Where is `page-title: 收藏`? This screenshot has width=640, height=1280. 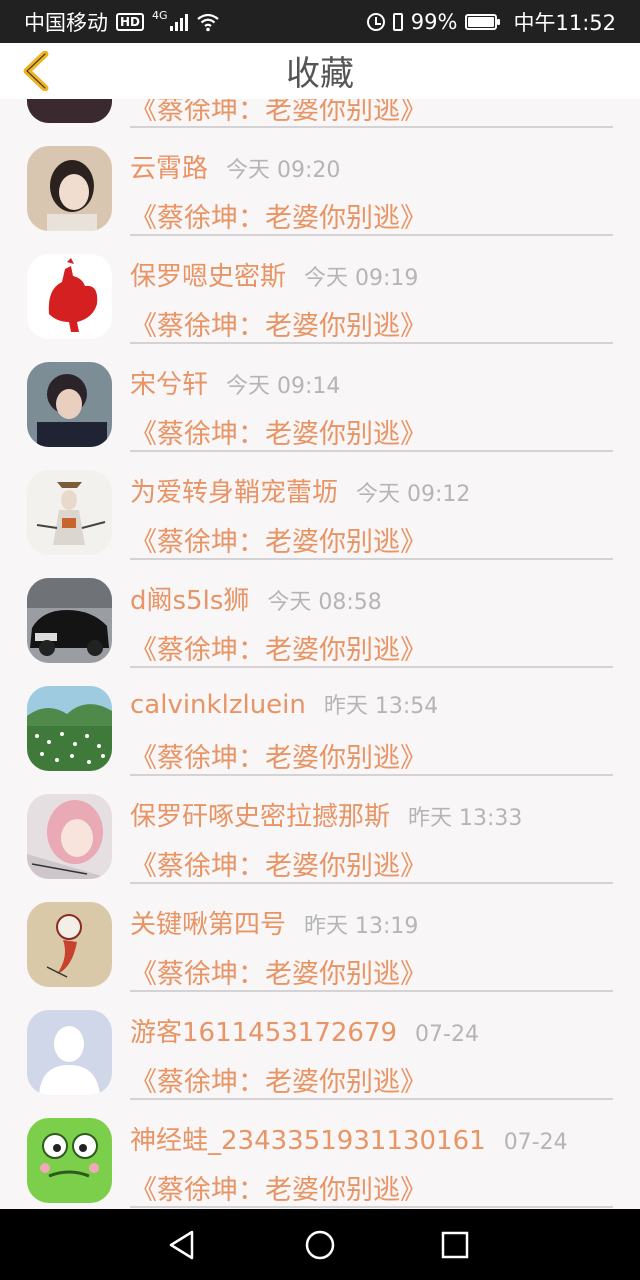 page-title: 收藏 is located at coordinates (320, 74).